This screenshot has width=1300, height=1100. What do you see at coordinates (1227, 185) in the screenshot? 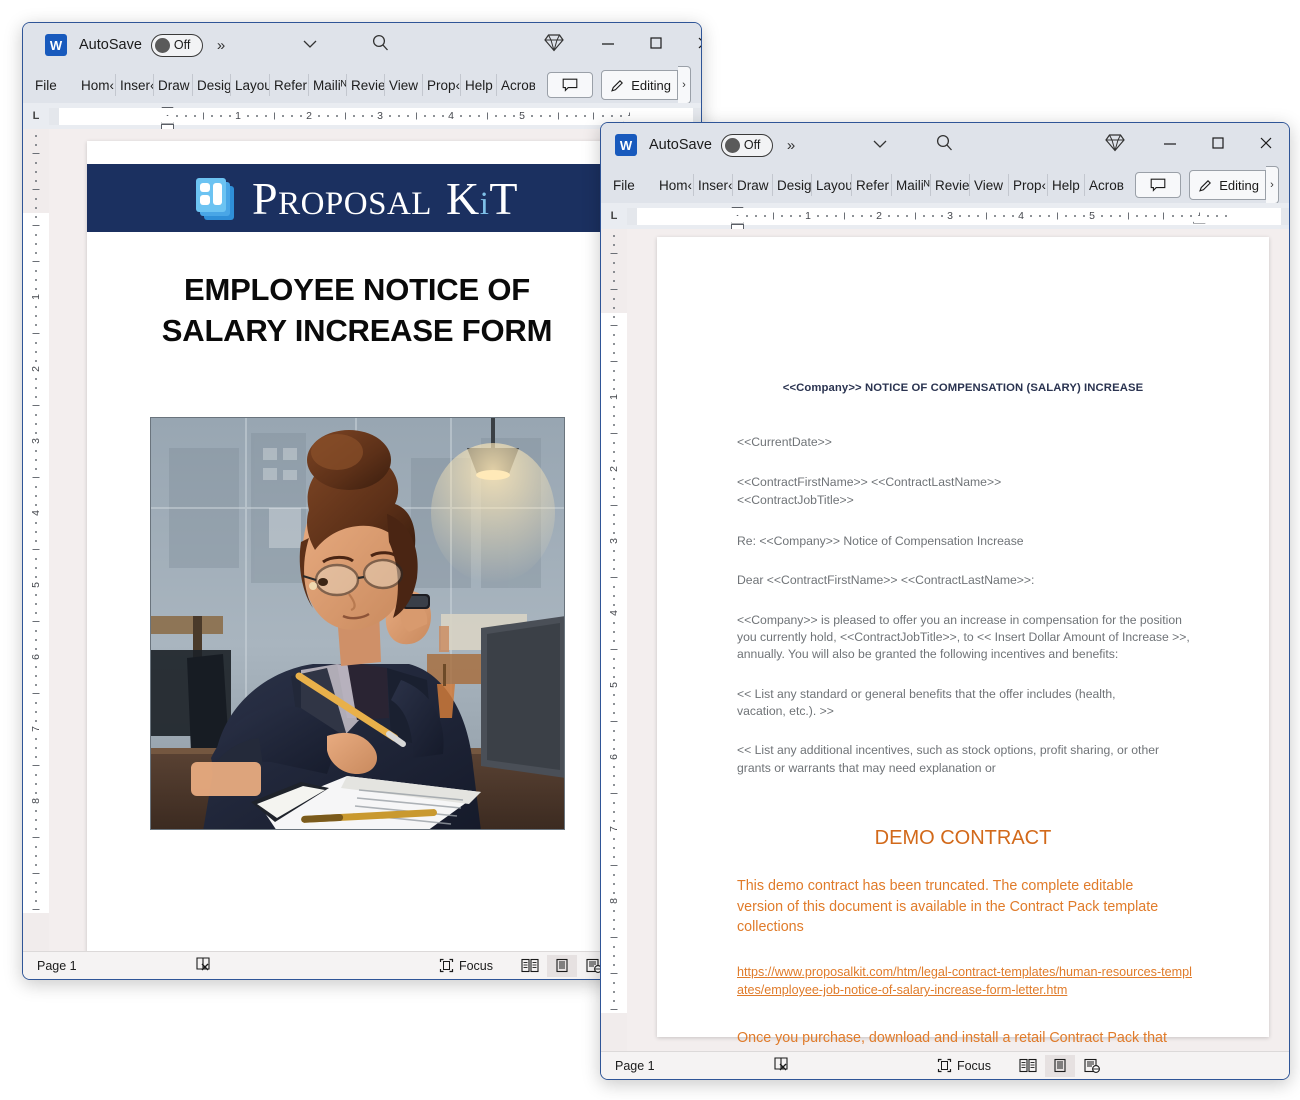
I see `editing-mode-button-2: Editing` at bounding box center [1227, 185].